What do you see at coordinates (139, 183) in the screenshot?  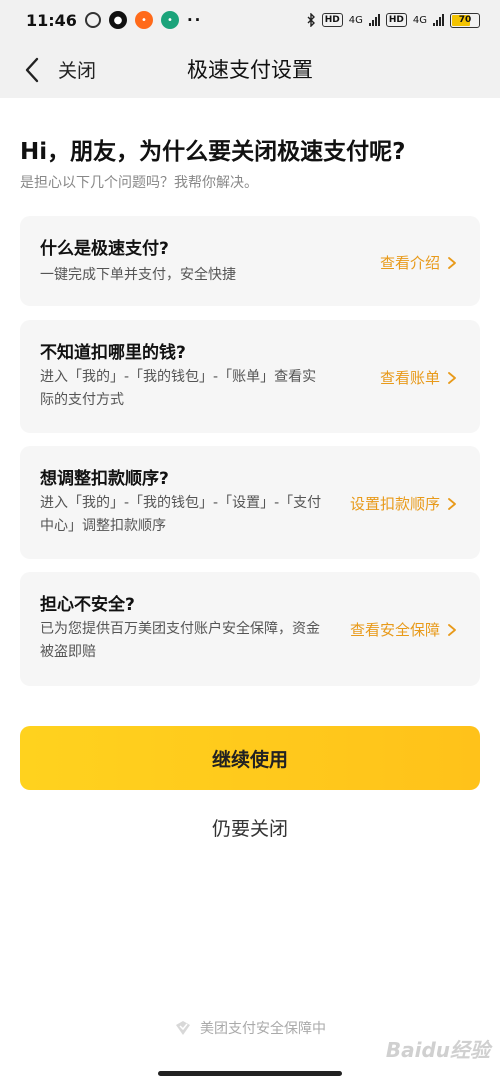 I see `subhead: 是担心以下几个问题吗？我帮你解决。` at bounding box center [139, 183].